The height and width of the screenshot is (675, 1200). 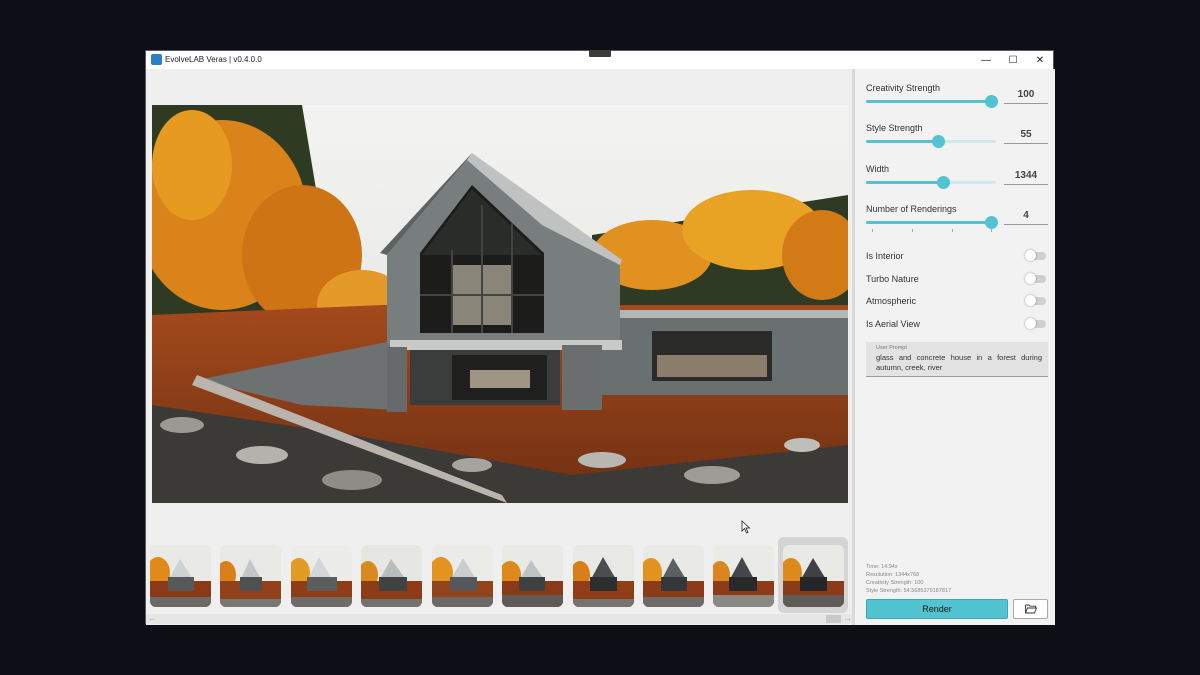 I want to click on is-aerial-view-toggle, so click(x=1035, y=323).